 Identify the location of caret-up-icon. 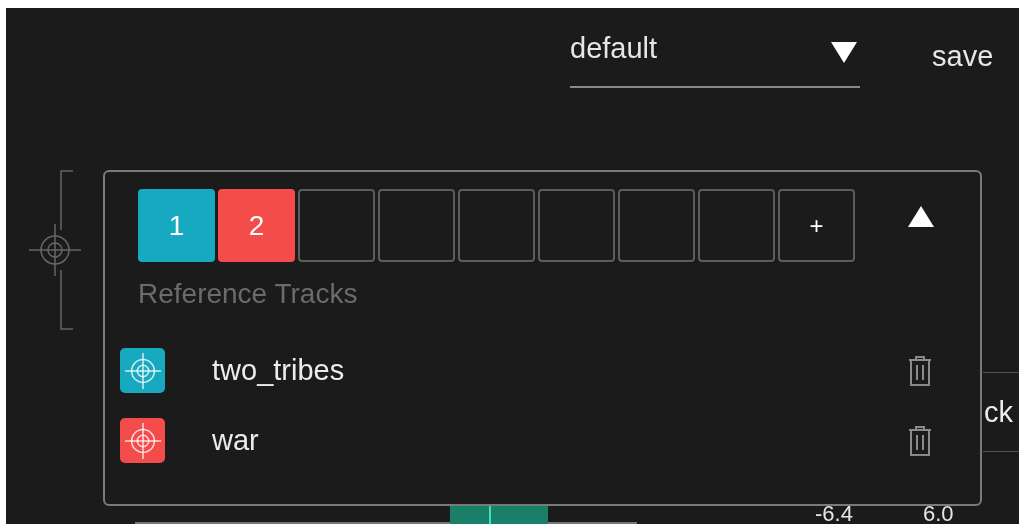
(921, 217).